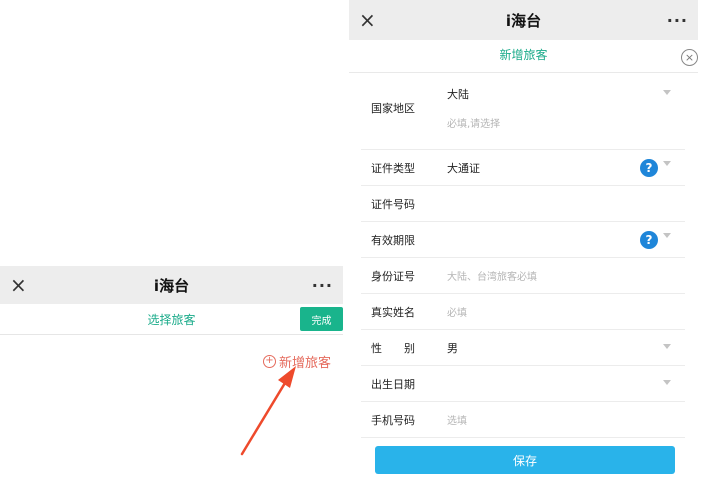  I want to click on gender-row: 性 别 男, so click(523, 348).